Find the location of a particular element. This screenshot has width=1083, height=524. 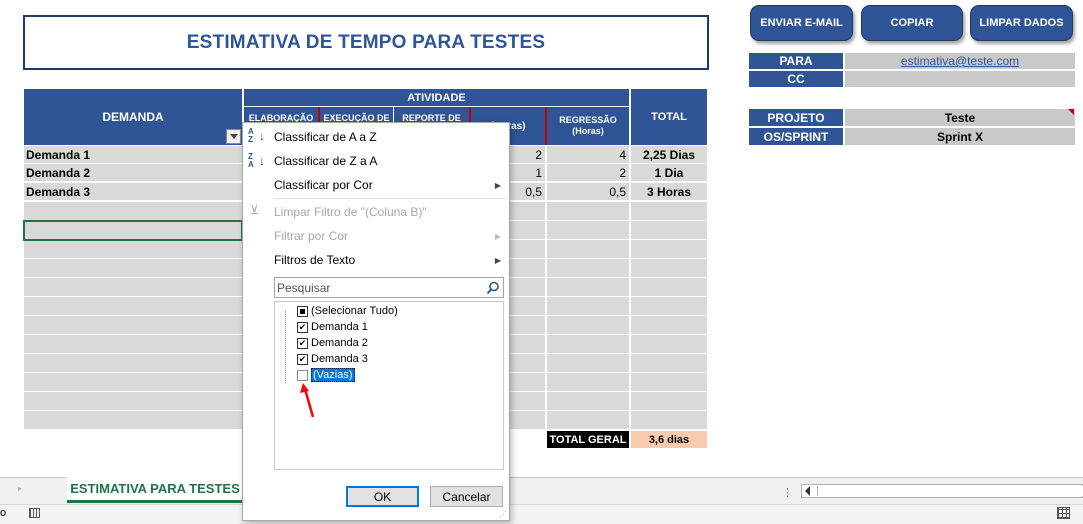

projeto-label: PROJETO is located at coordinates (796, 117).